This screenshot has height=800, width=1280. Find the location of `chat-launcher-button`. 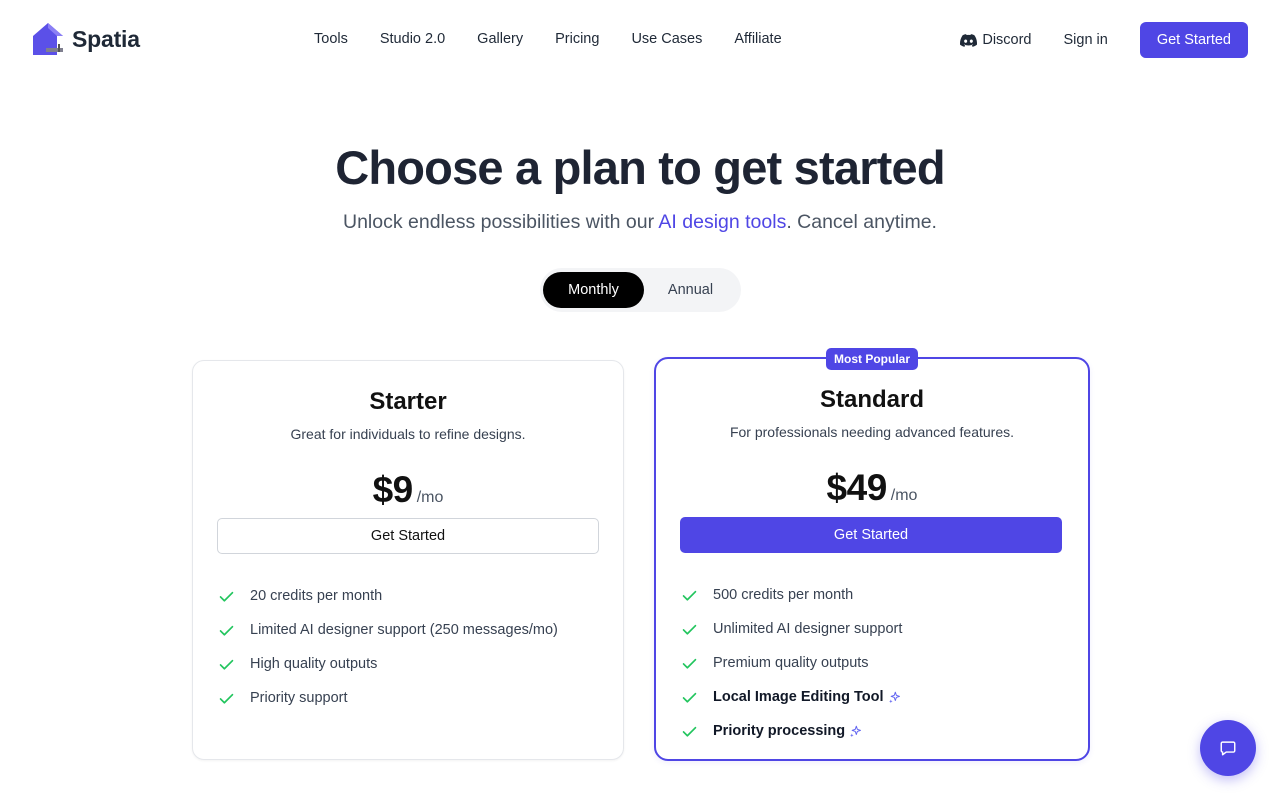

chat-launcher-button is located at coordinates (1228, 748).